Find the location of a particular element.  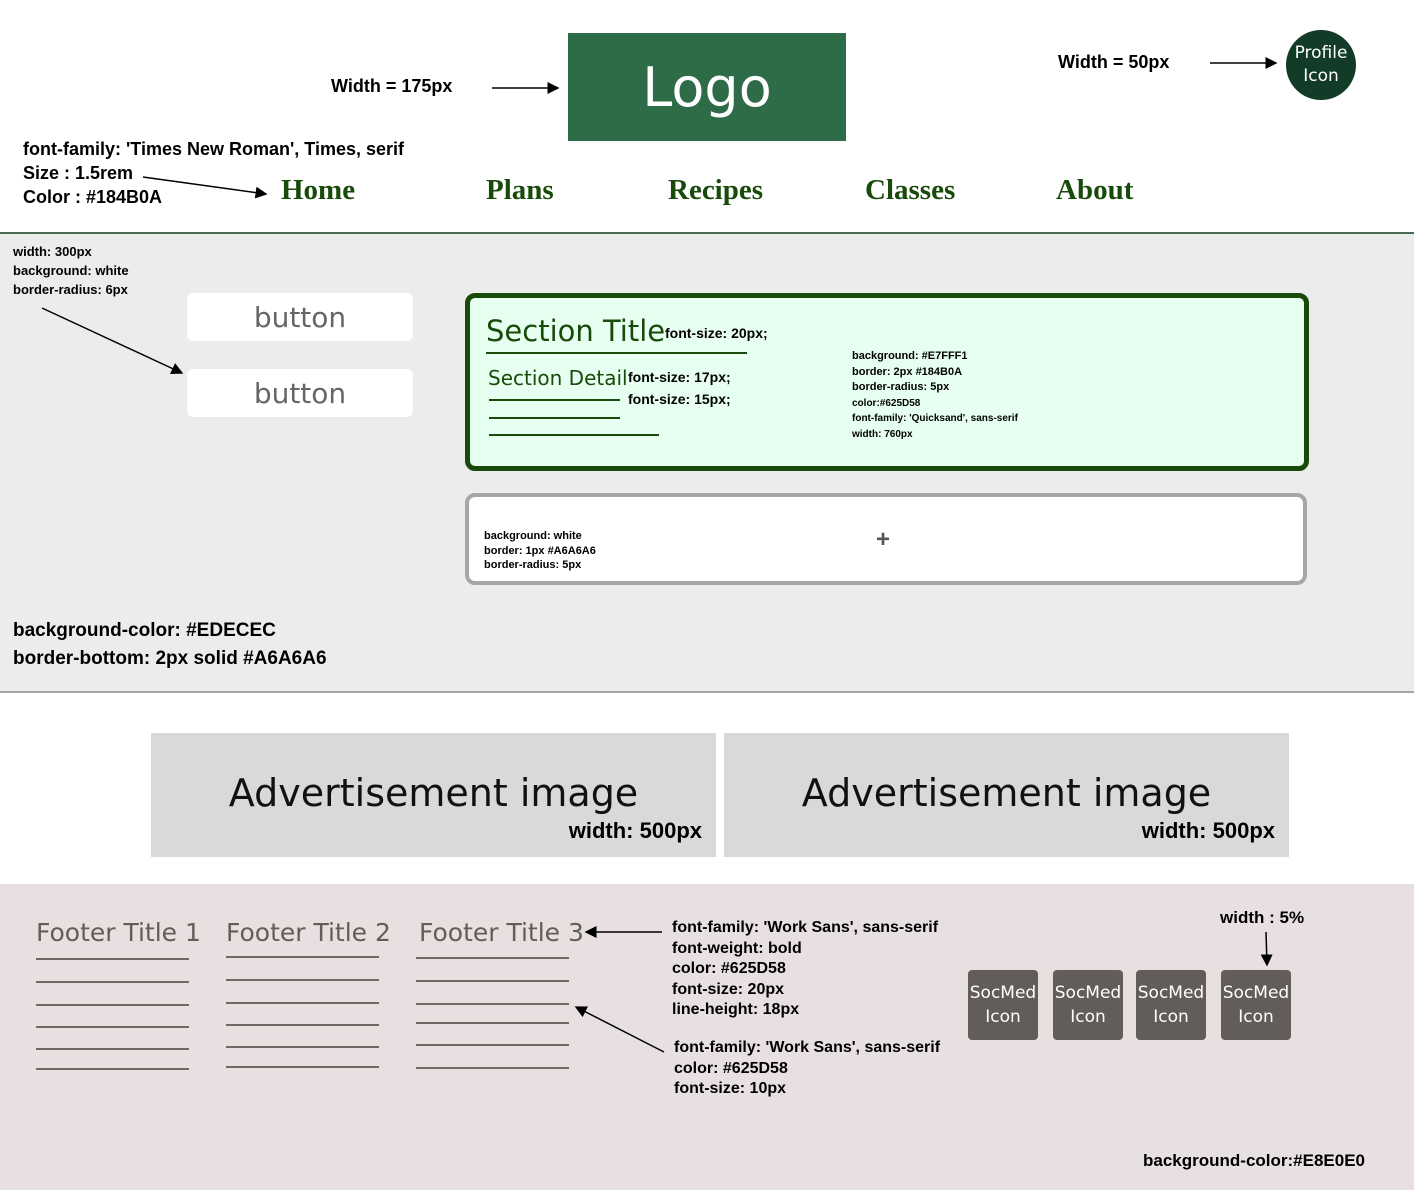

social-media-icon-3: SocMed Icon is located at coordinates (1171, 1005).